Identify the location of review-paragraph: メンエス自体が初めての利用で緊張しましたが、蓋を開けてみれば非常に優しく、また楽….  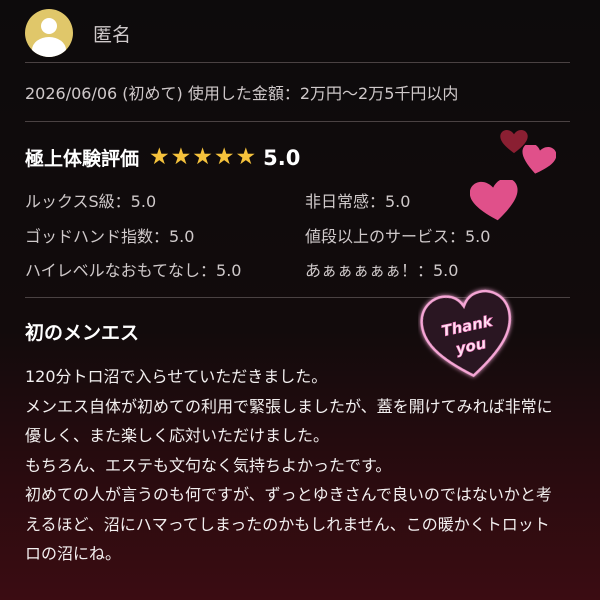
(289, 421).